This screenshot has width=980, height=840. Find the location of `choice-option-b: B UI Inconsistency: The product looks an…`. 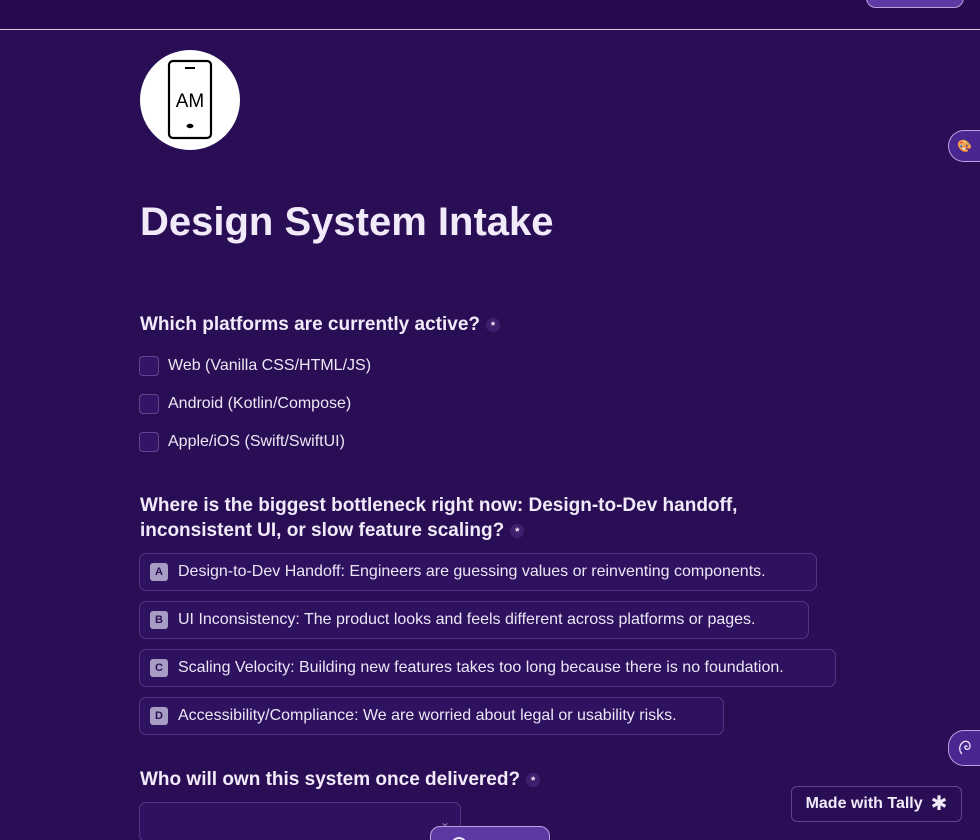

choice-option-b: B UI Inconsistency: The product looks an… is located at coordinates (474, 620).